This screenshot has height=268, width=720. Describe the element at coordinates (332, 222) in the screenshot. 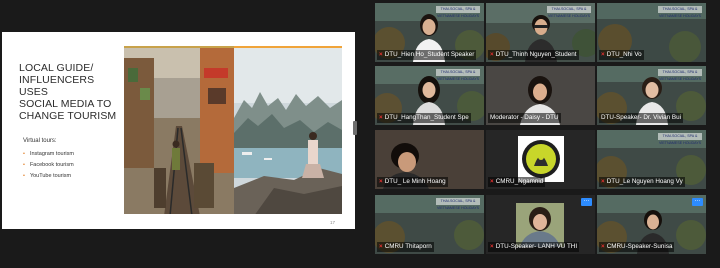

I see `slide-page-number: 17` at that location.